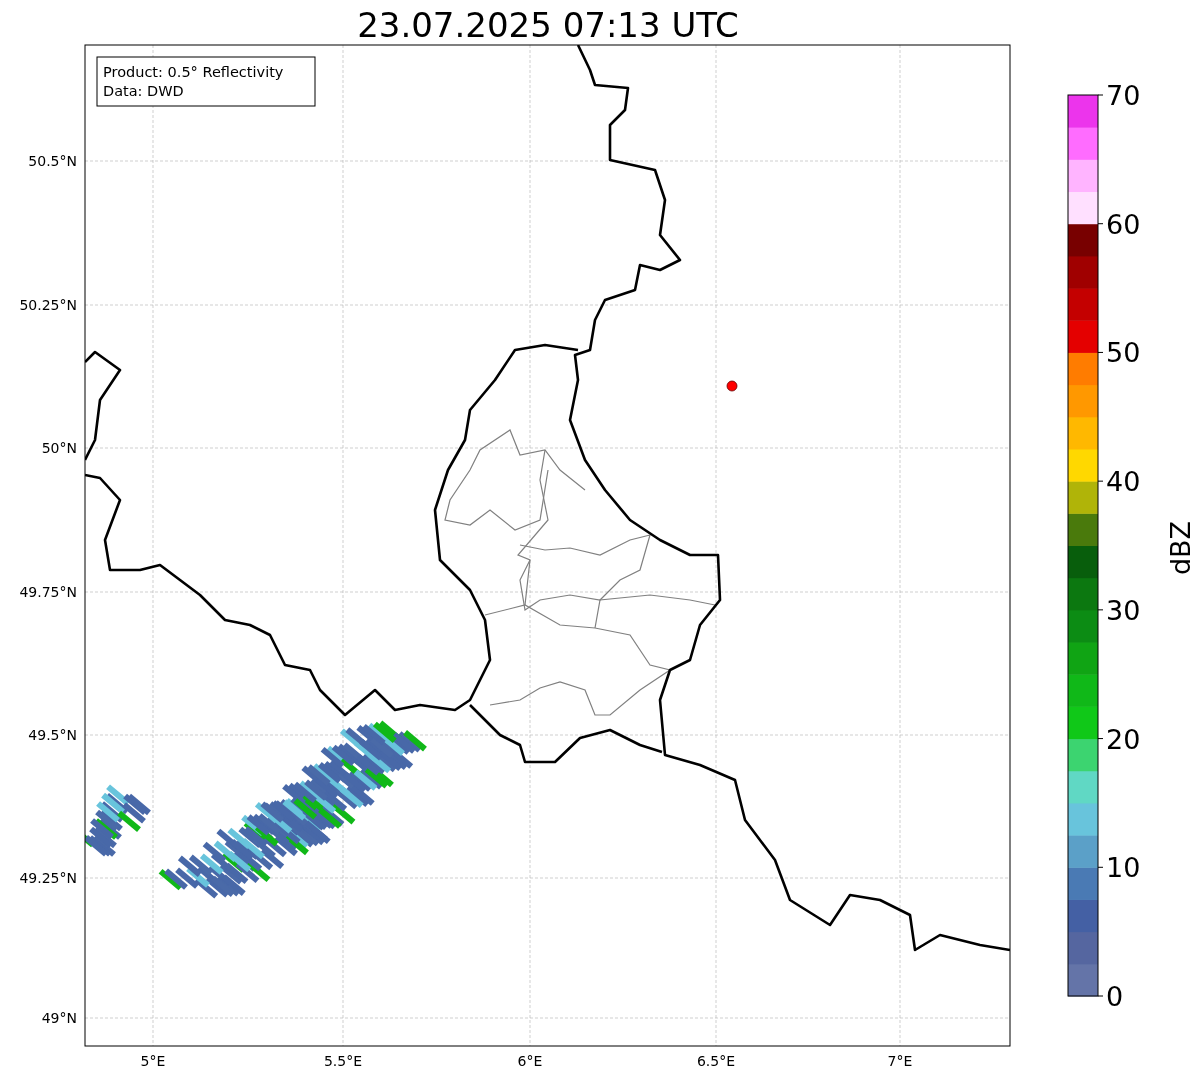  What do you see at coordinates (48, 305) in the screenshot?
I see `latitude-label: 50.25°N` at bounding box center [48, 305].